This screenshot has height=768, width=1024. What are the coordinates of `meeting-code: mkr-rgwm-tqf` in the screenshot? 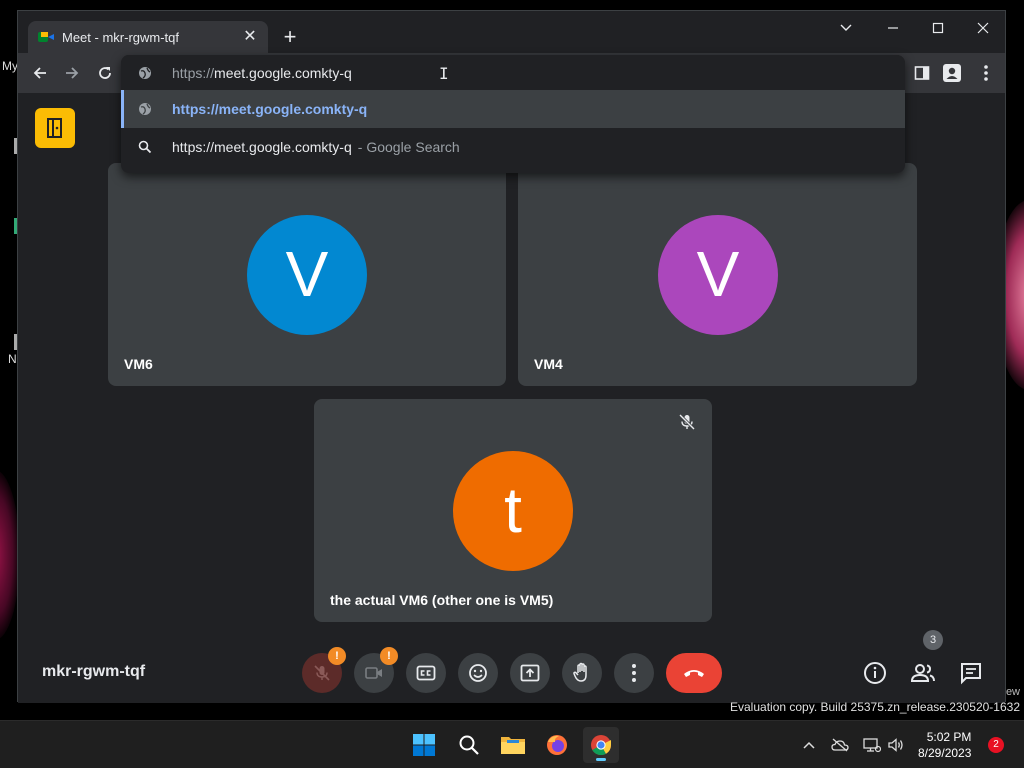 It's located at (94, 671).